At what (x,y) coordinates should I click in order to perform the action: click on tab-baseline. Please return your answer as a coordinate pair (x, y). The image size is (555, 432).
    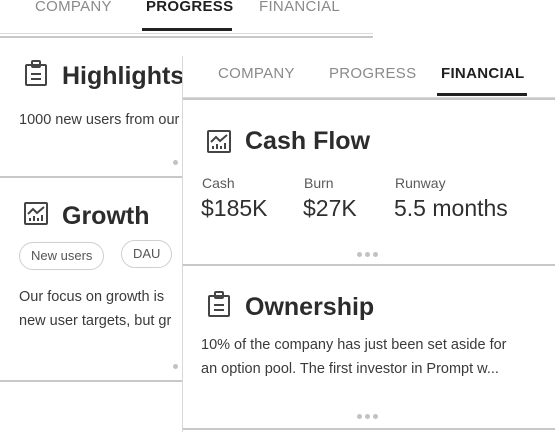
    Looking at the image, I should click on (186, 33).